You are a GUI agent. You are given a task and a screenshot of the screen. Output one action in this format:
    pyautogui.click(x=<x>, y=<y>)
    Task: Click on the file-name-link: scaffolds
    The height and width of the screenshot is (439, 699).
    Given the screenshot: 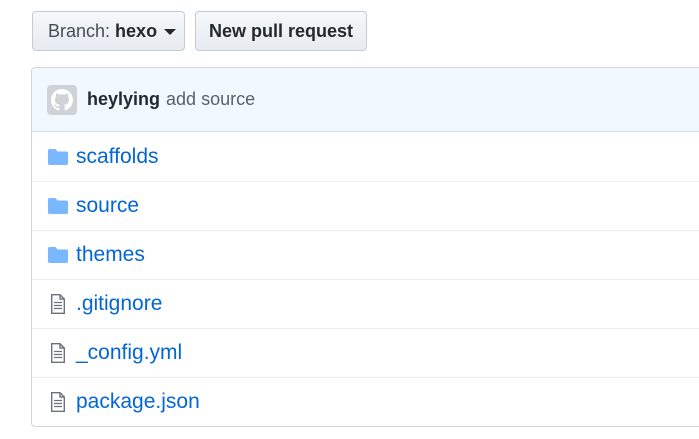 What is the action you would take?
    pyautogui.click(x=117, y=157)
    